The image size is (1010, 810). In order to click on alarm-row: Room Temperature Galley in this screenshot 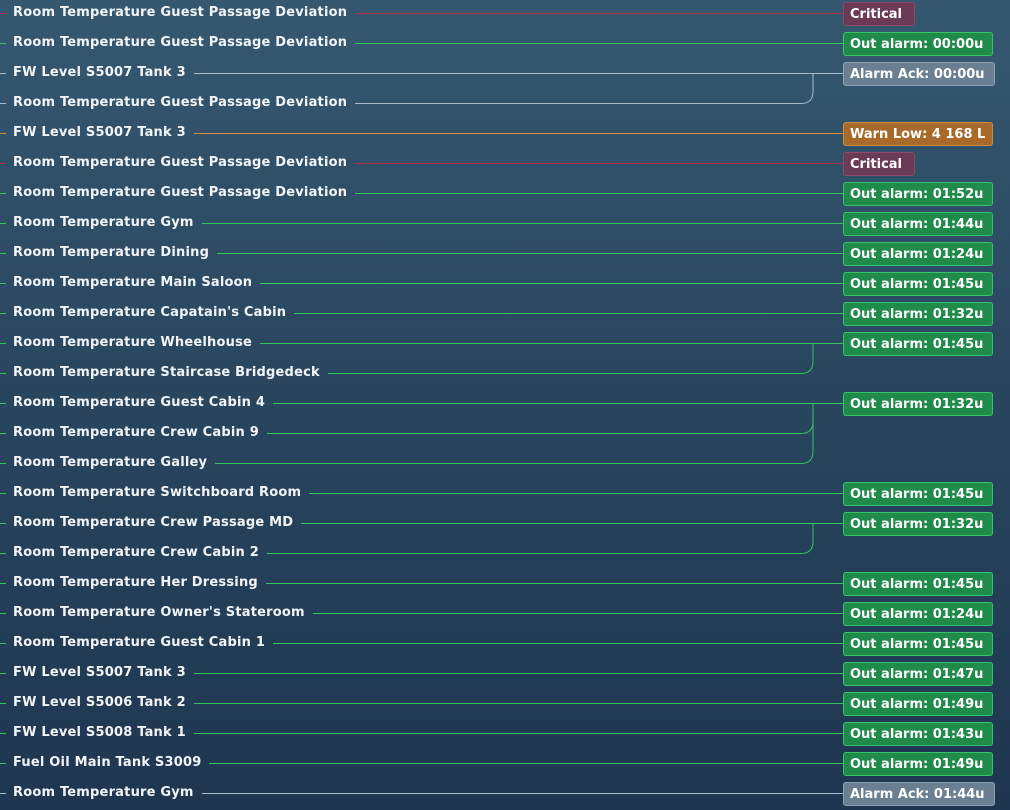, I will do `click(505, 465)`.